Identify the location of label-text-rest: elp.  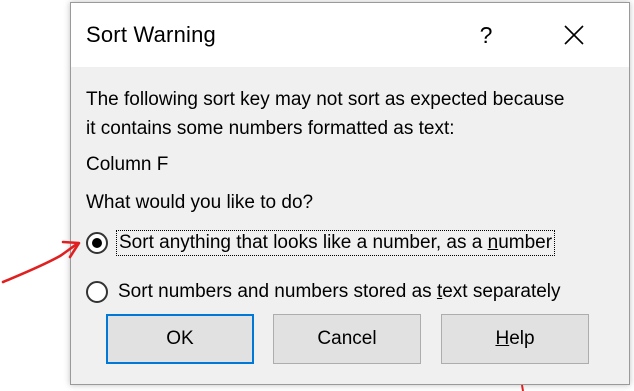
(522, 338).